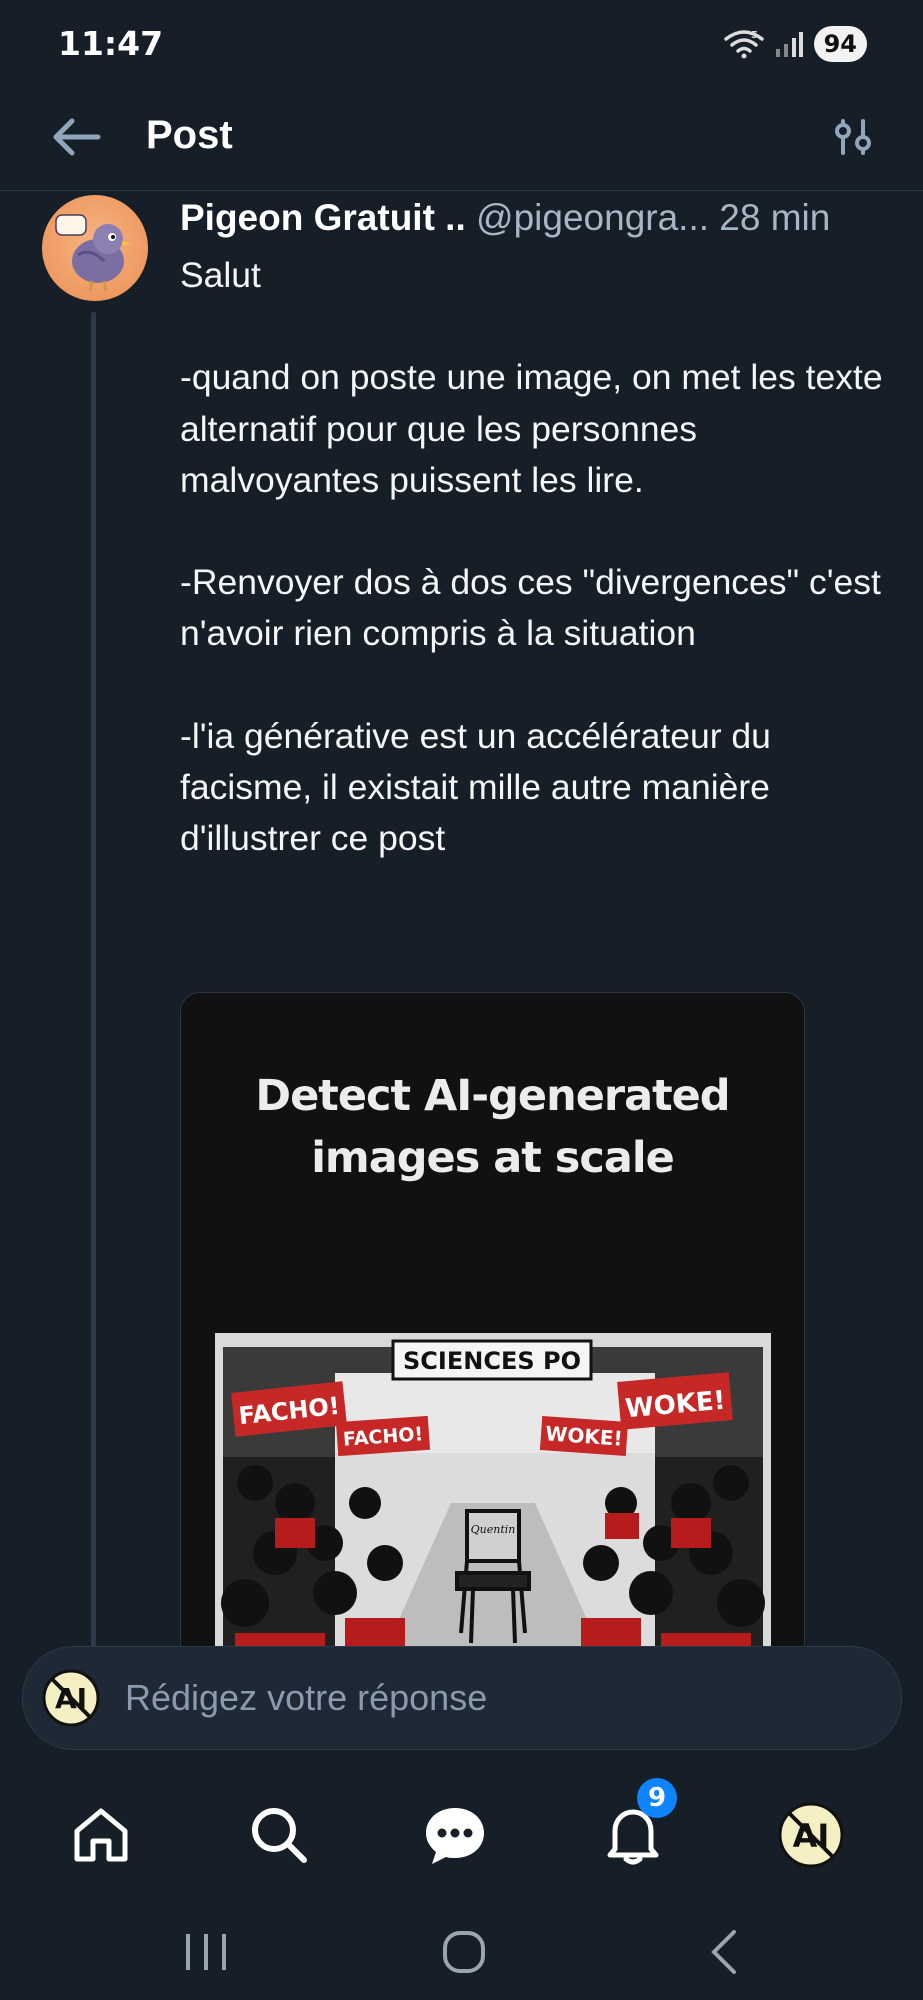  I want to click on battery-indicator: 94, so click(840, 44).